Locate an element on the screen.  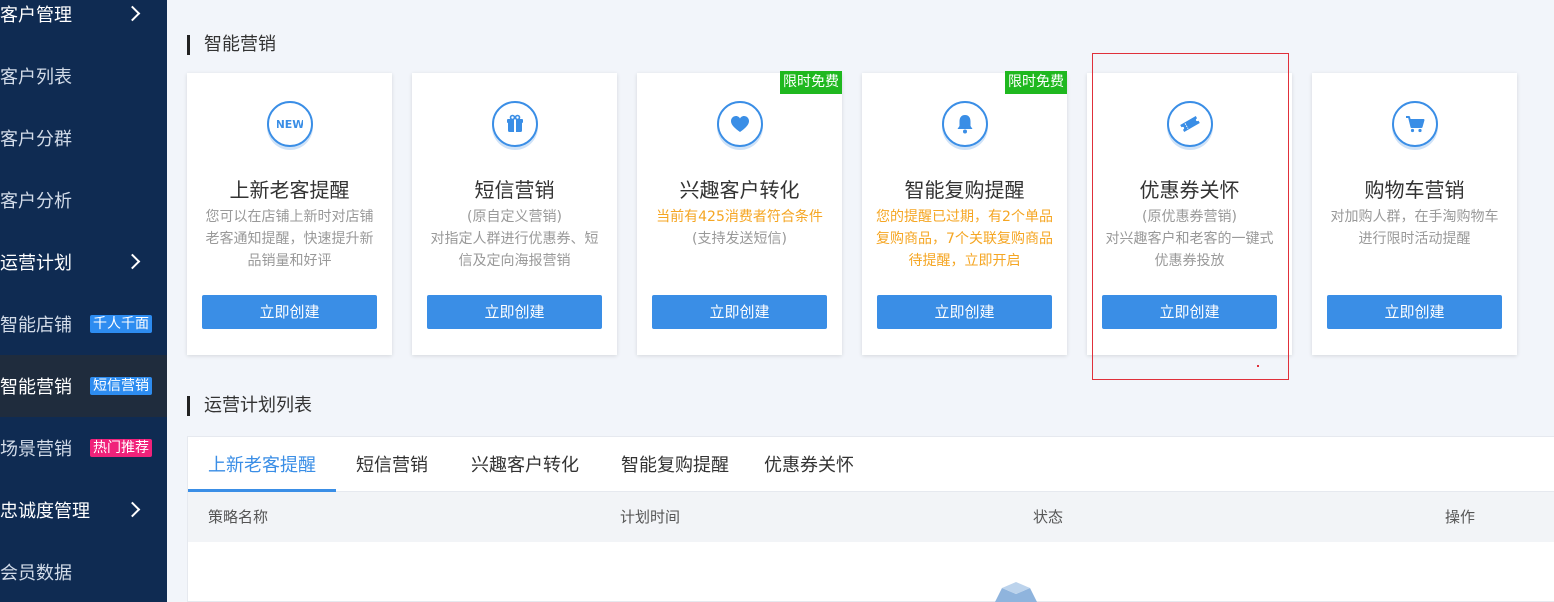
tab-smart-repurchase: 智能复购提醒 is located at coordinates (675, 464).